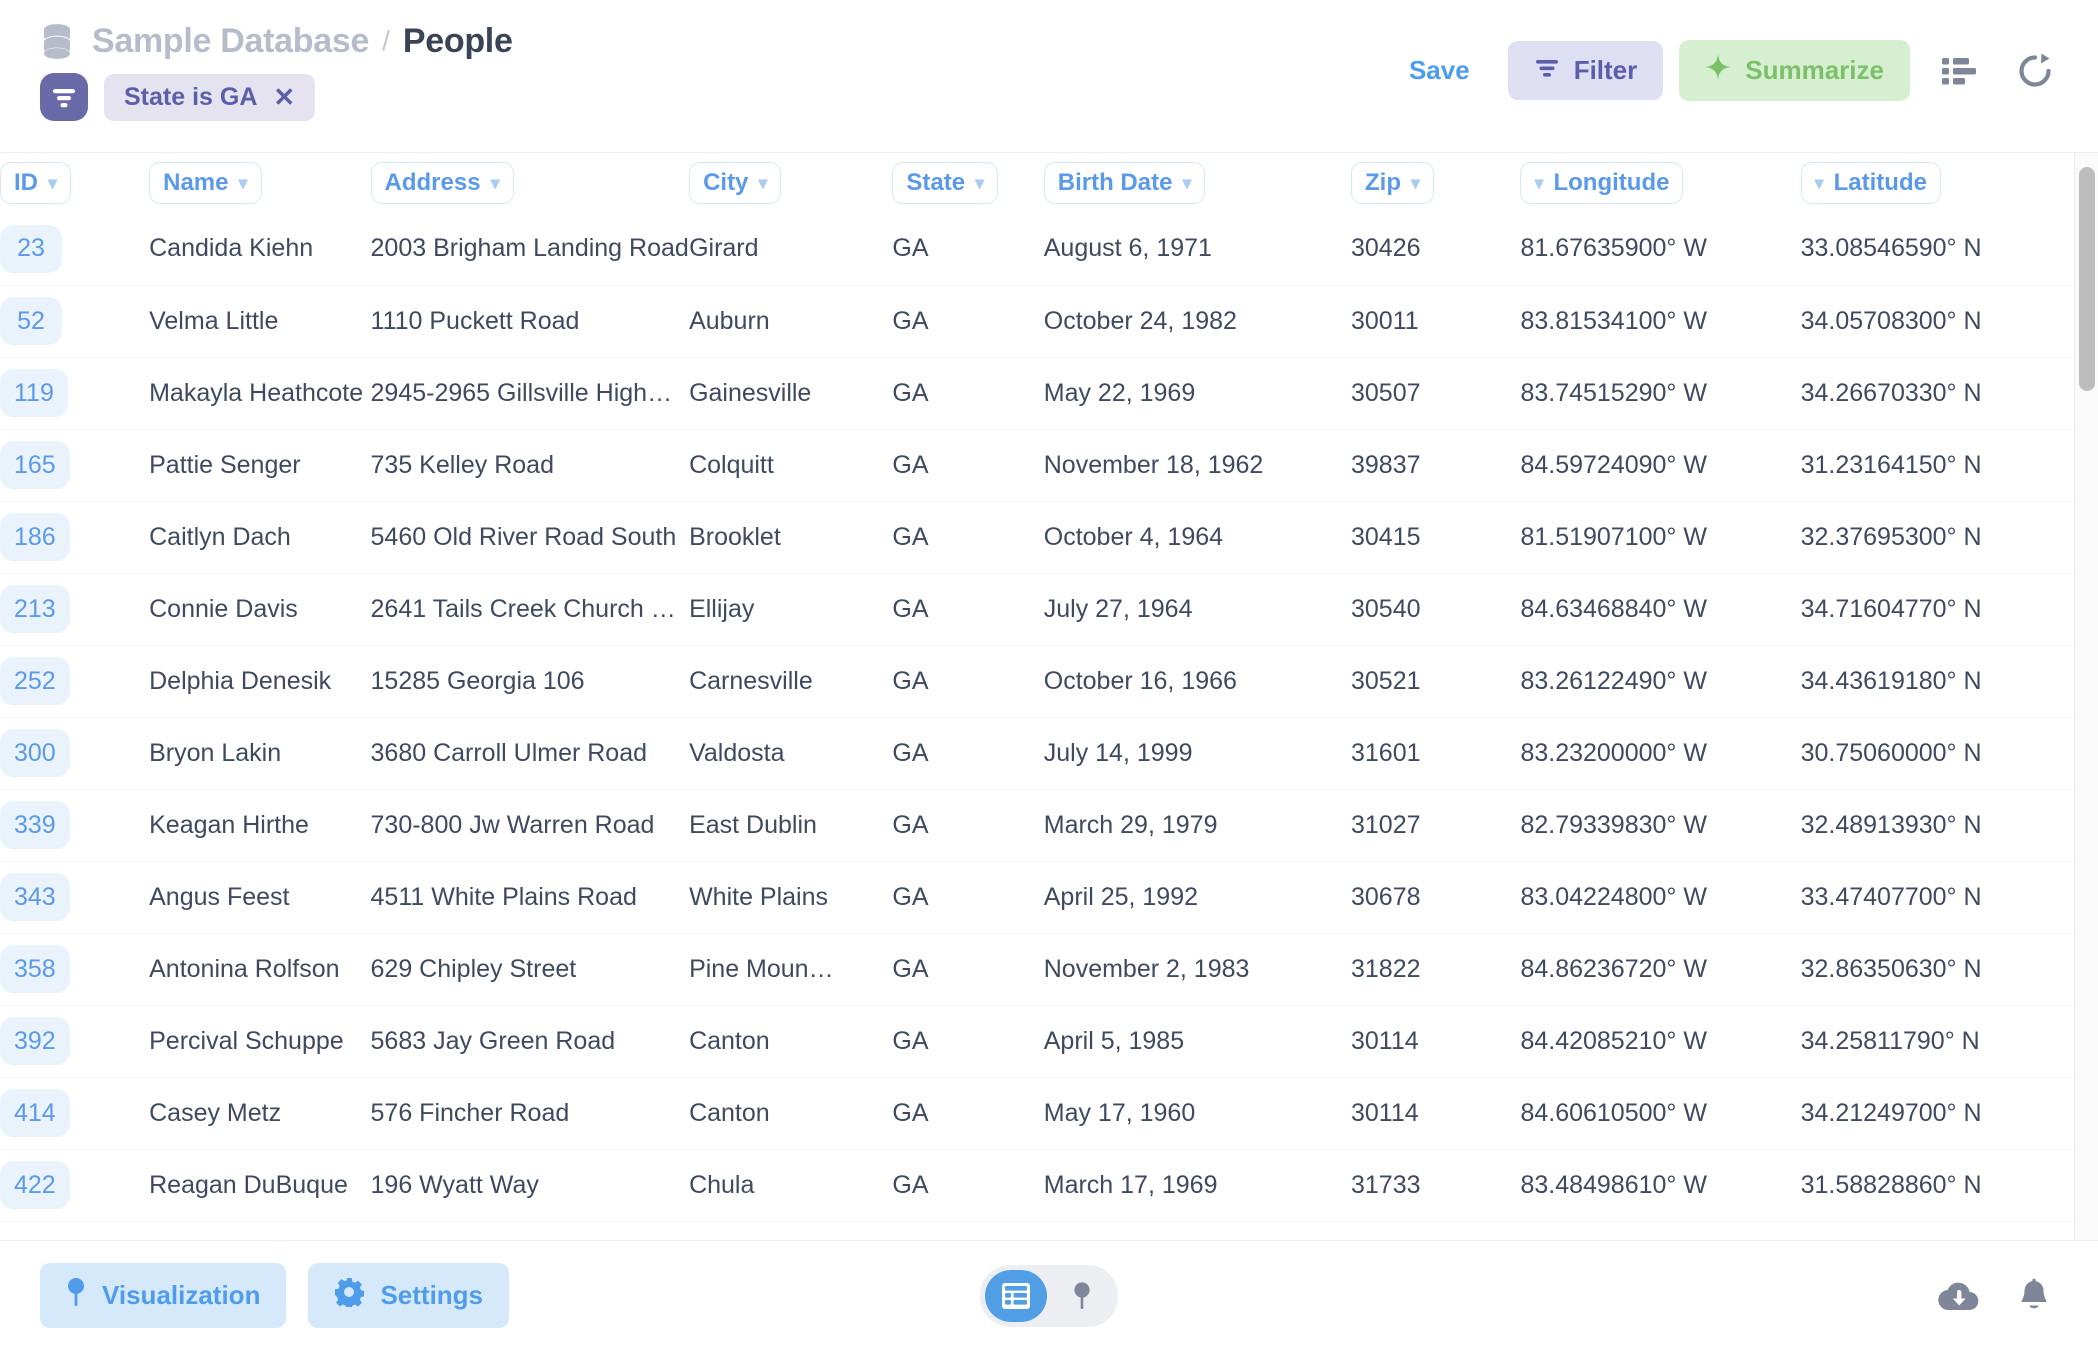  I want to click on download-cloud-icon, so click(1959, 1296).